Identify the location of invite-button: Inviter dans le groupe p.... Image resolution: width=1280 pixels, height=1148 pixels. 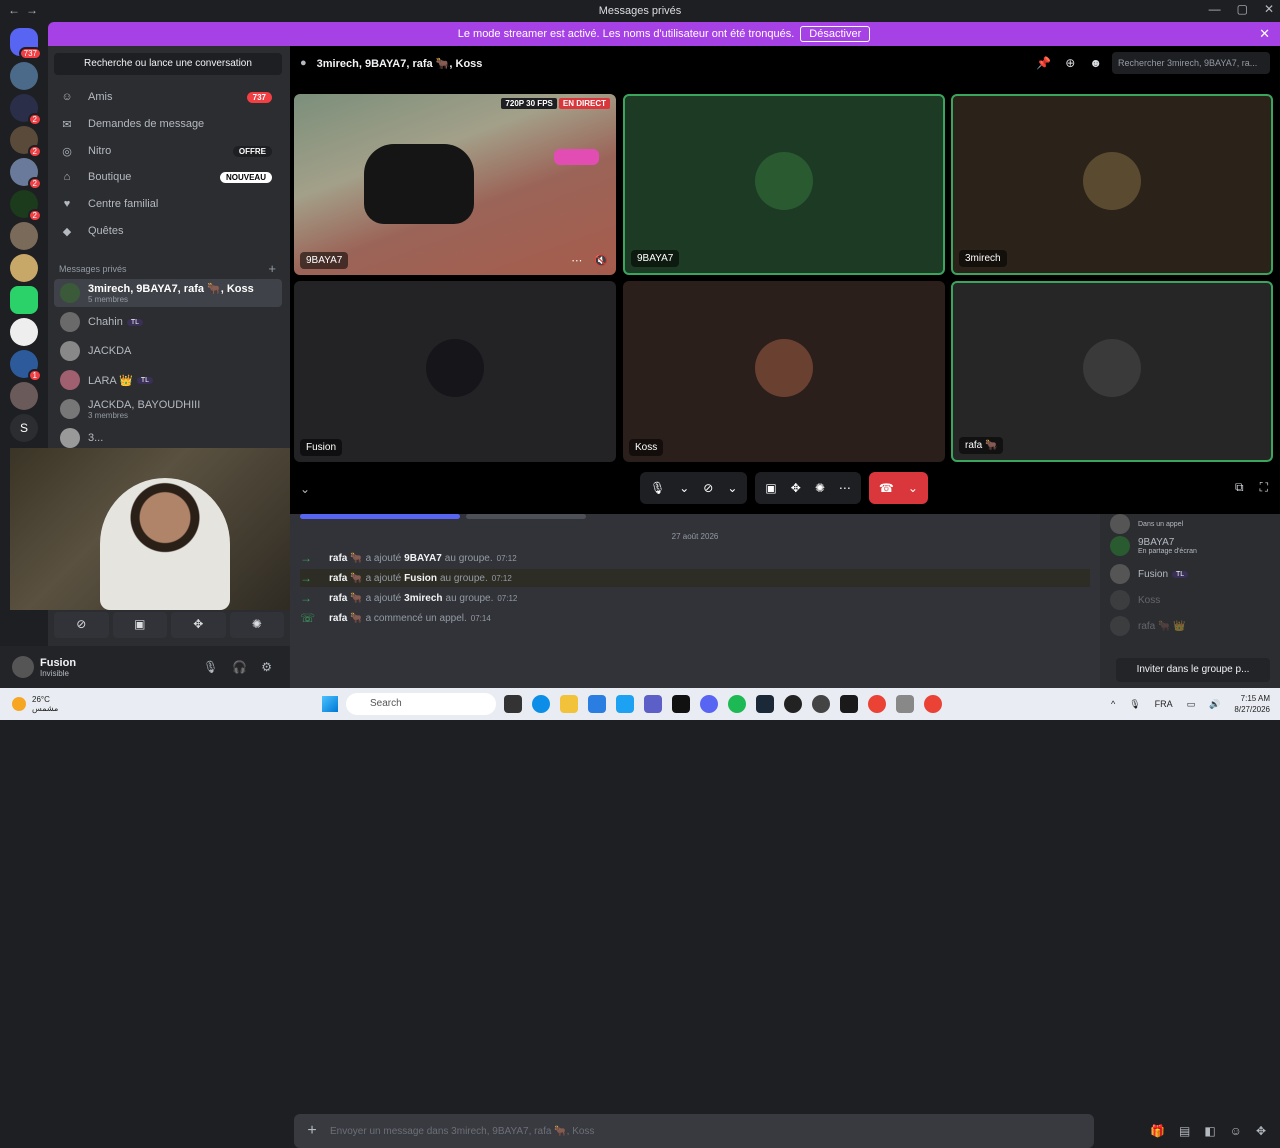
(1193, 670).